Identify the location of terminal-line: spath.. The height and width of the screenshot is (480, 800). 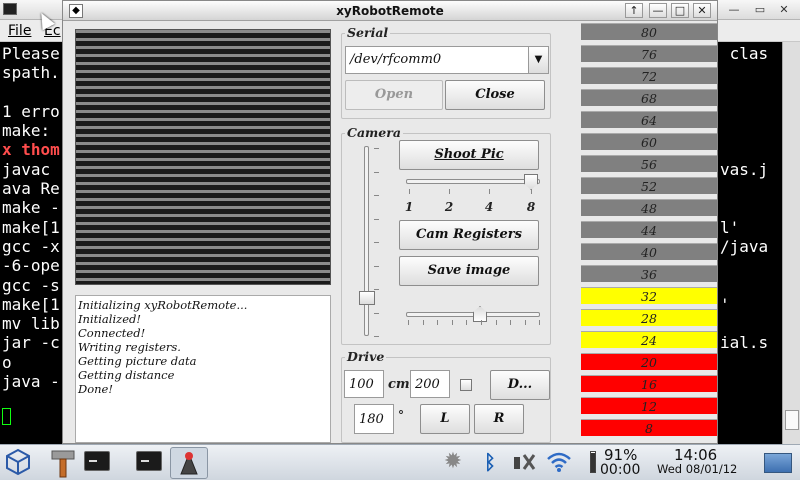
(31, 73).